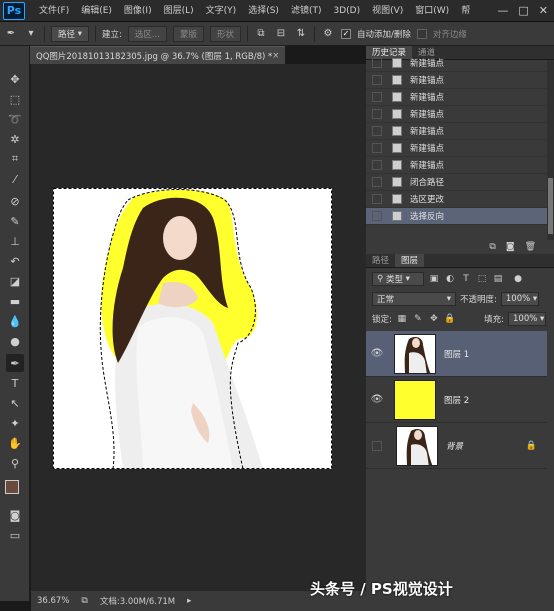 This screenshot has width=554, height=611. Describe the element at coordinates (432, 11) in the screenshot. I see `menu-window: 窗口(W)` at that location.